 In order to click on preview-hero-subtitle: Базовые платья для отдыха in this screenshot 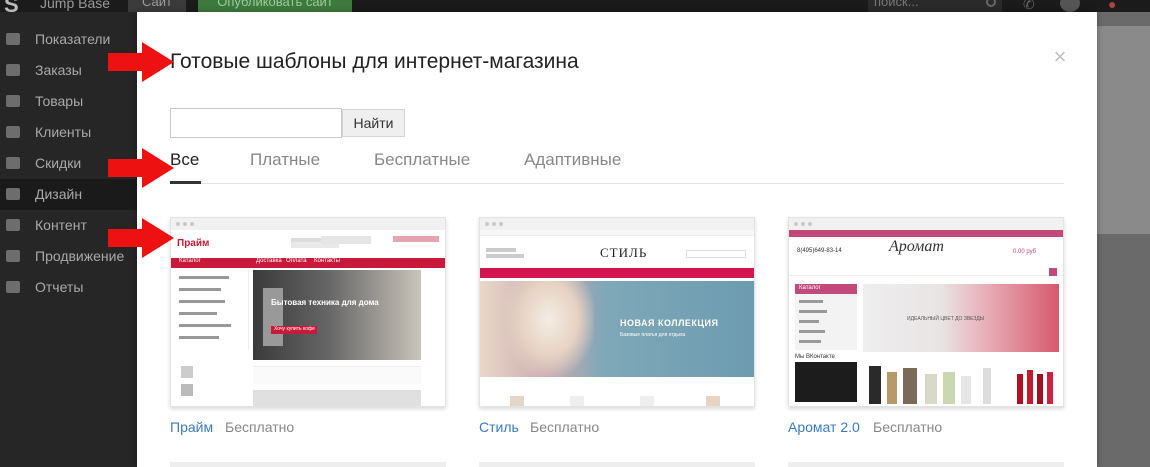, I will do `click(653, 335)`.